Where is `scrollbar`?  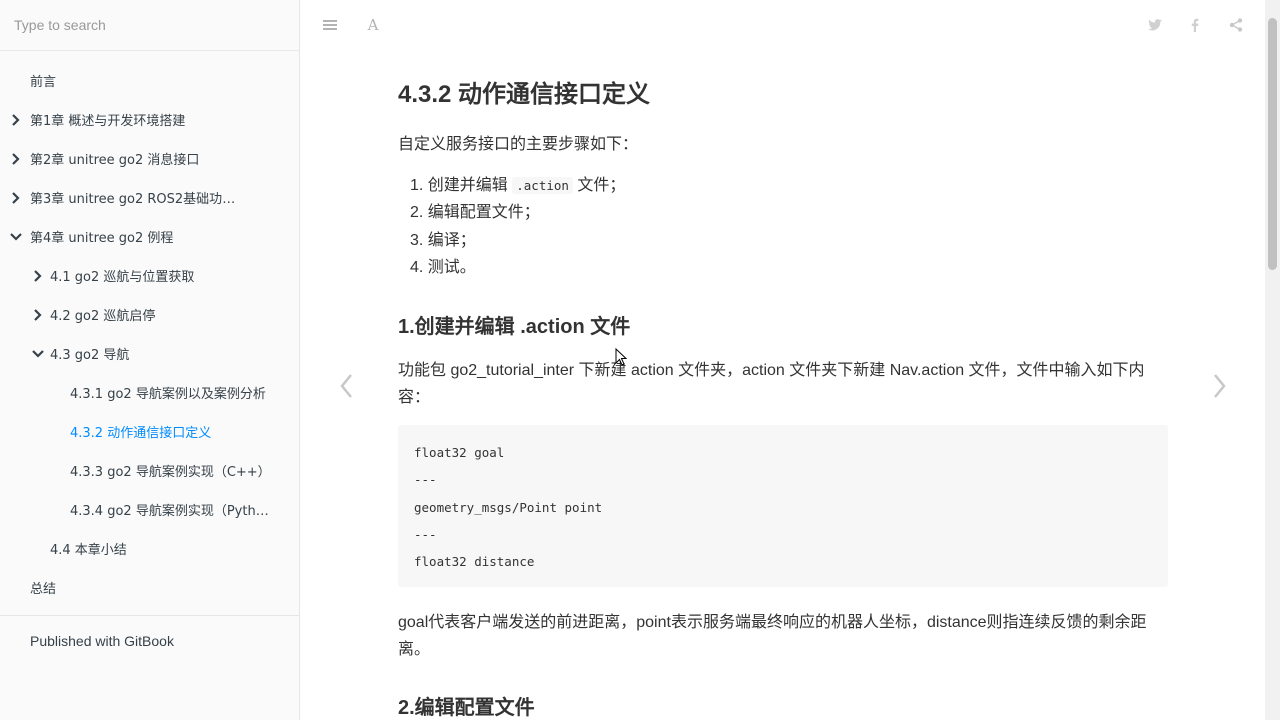
scrollbar is located at coordinates (1272, 360).